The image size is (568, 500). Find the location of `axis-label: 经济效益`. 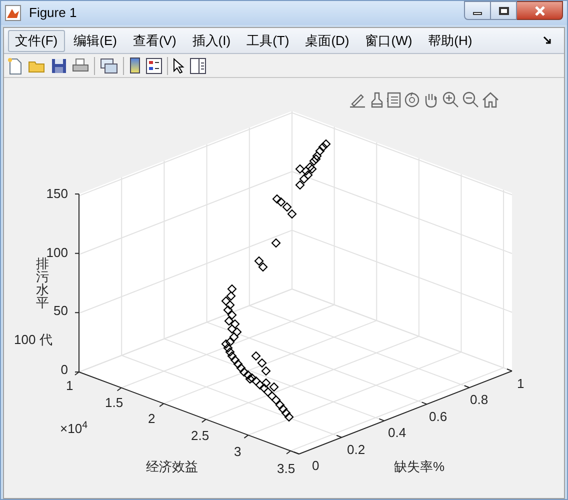

axis-label: 经济效益 is located at coordinates (172, 466).